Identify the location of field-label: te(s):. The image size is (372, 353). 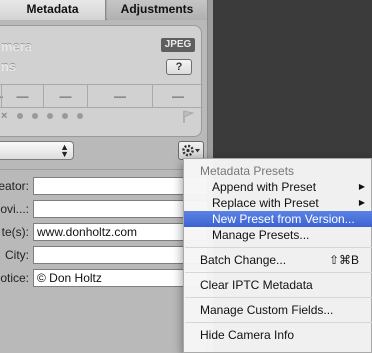
(15, 232).